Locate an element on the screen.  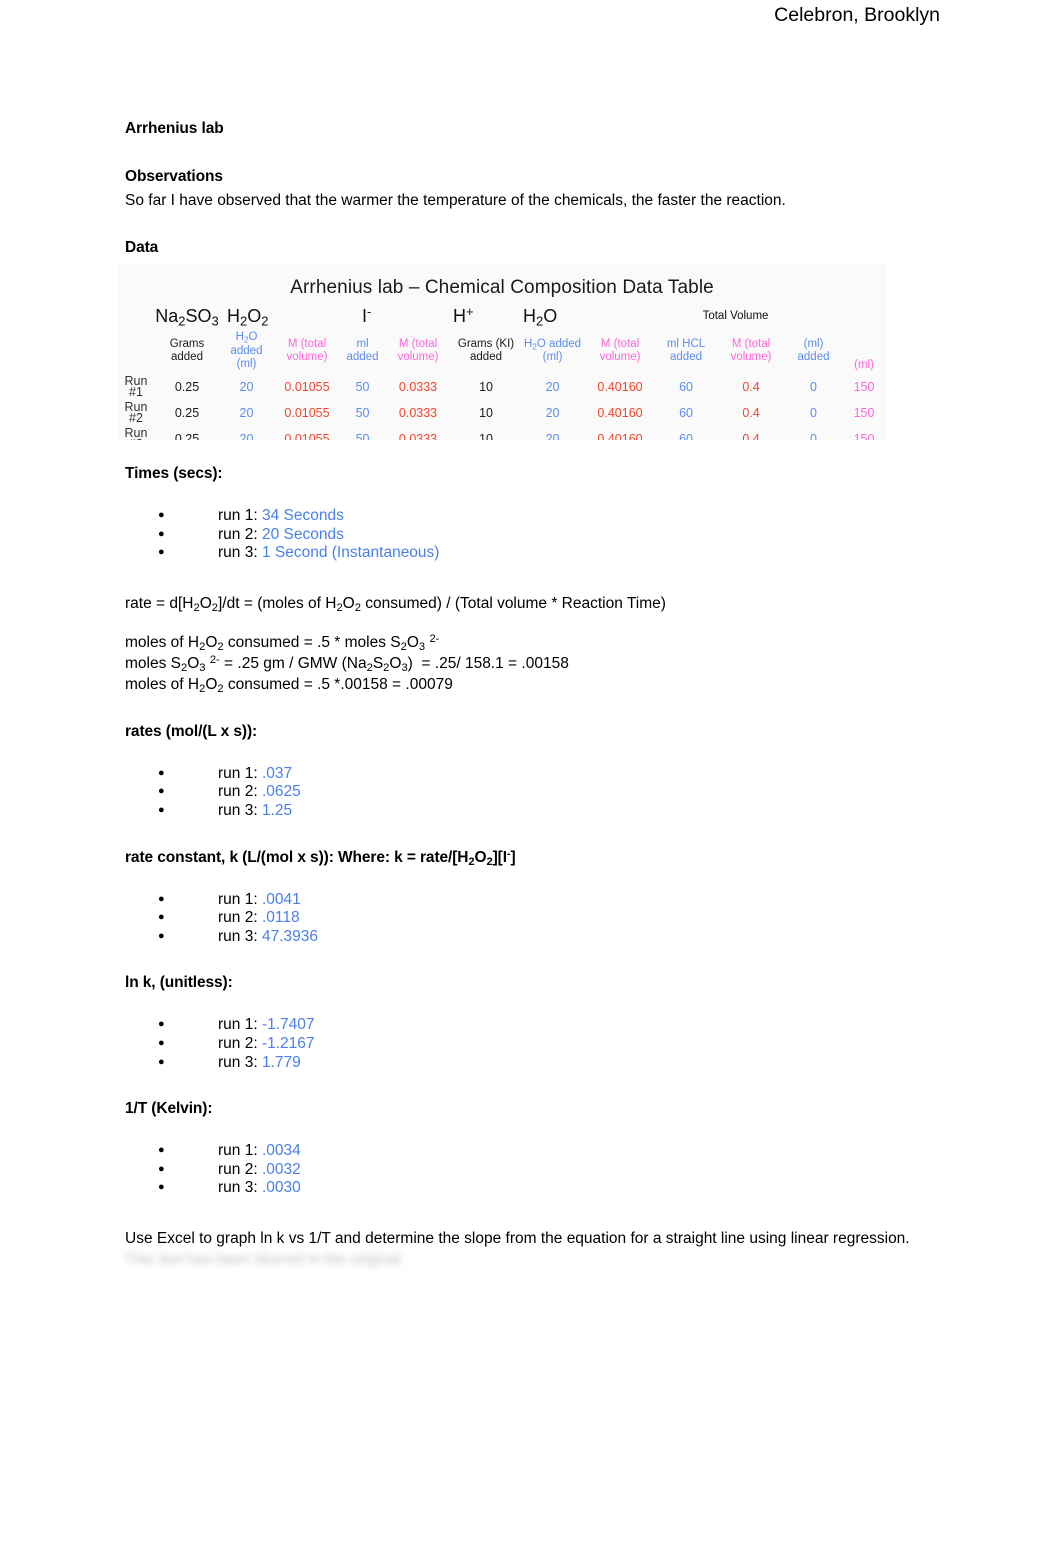
subheader-m-total-volume-3: M (total volume) is located at coordinates (620, 350).